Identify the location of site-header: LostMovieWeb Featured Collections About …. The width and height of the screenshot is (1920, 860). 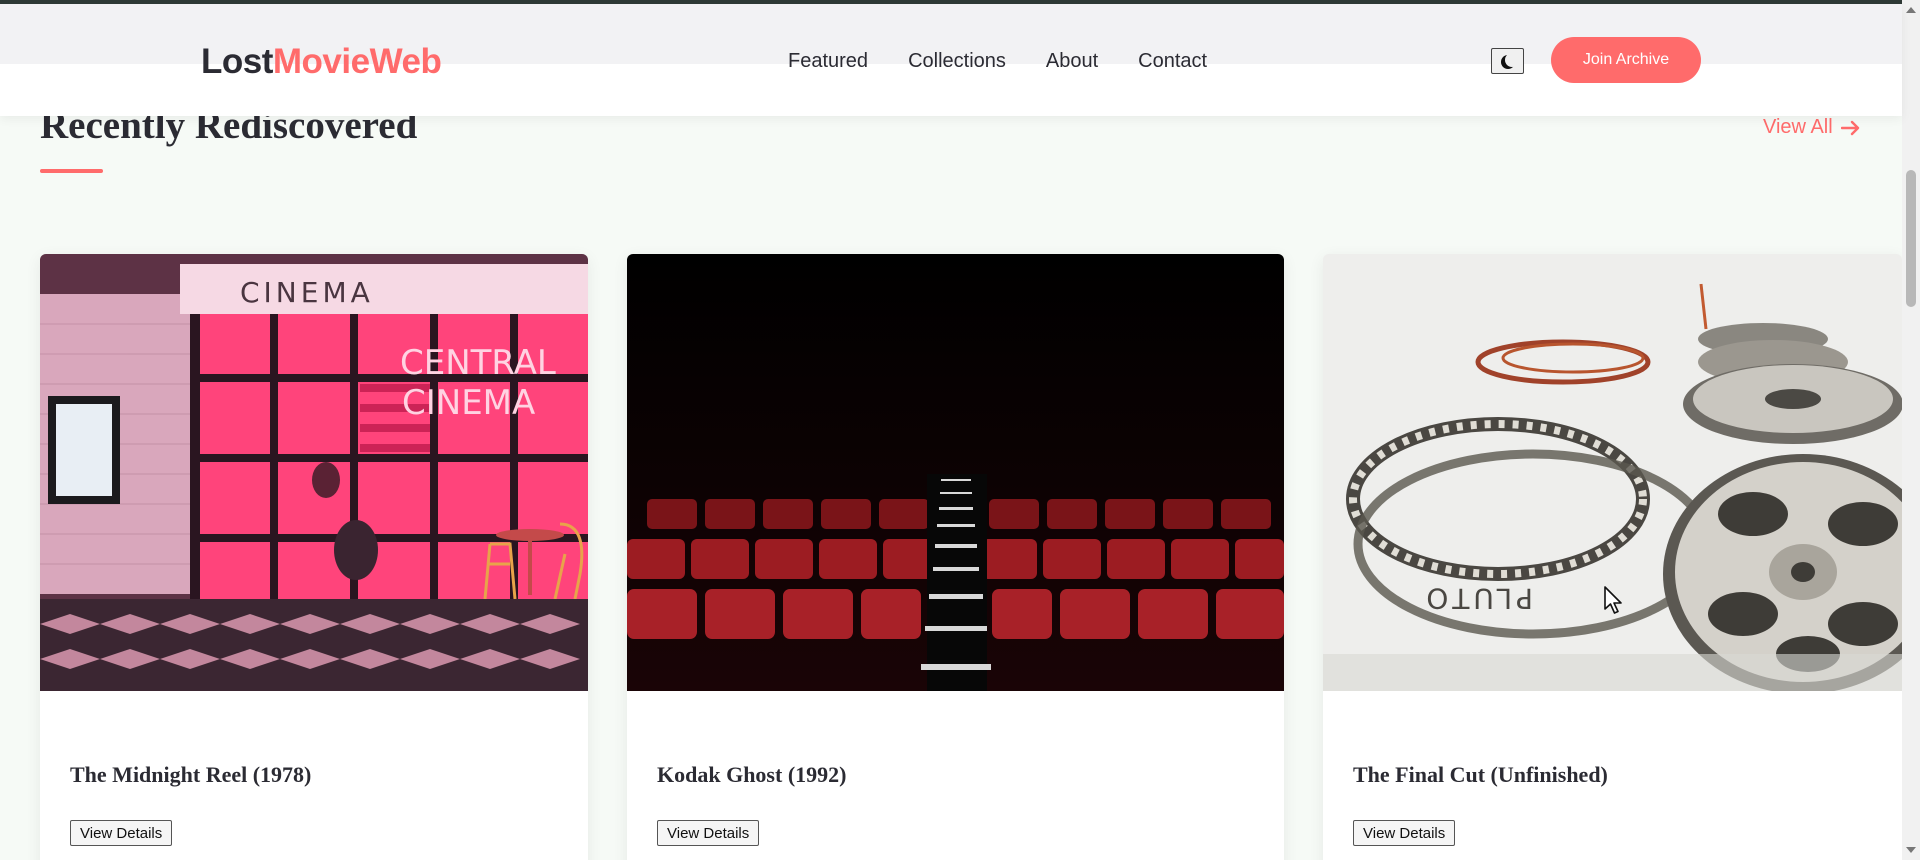
(951, 60).